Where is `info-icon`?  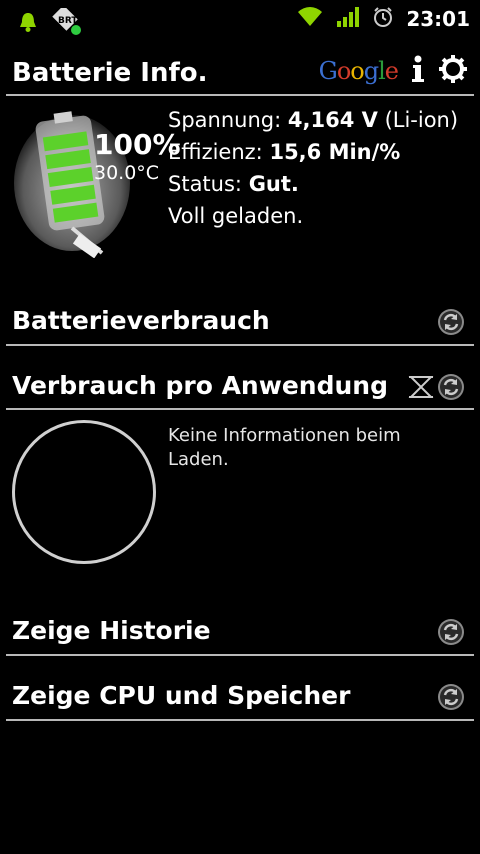
info-icon is located at coordinates (418, 71).